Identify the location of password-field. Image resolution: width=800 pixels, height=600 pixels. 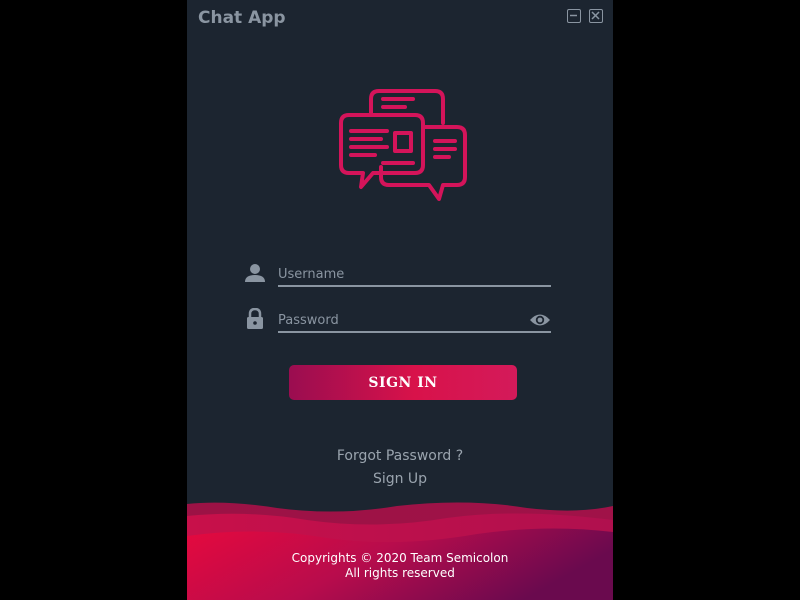
(398, 324).